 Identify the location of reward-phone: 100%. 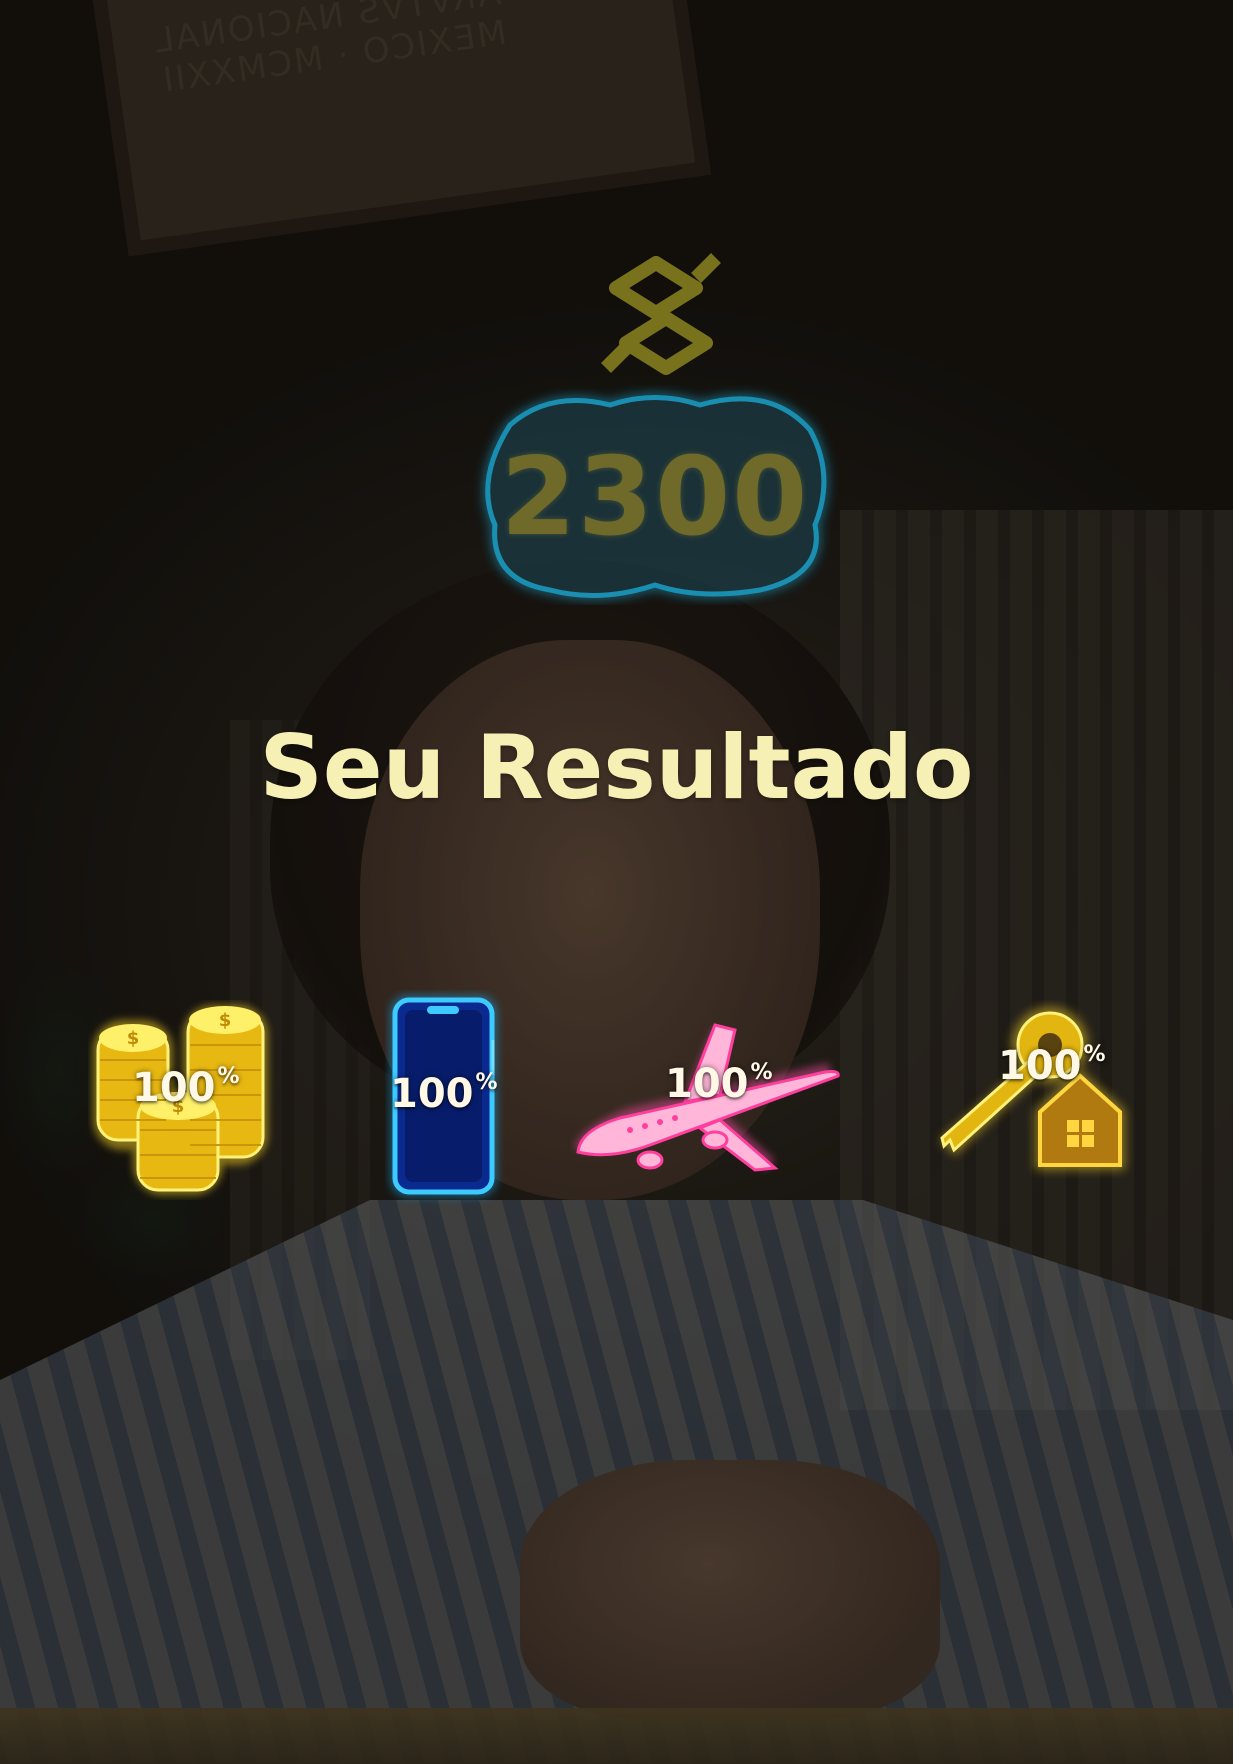
(445, 1097).